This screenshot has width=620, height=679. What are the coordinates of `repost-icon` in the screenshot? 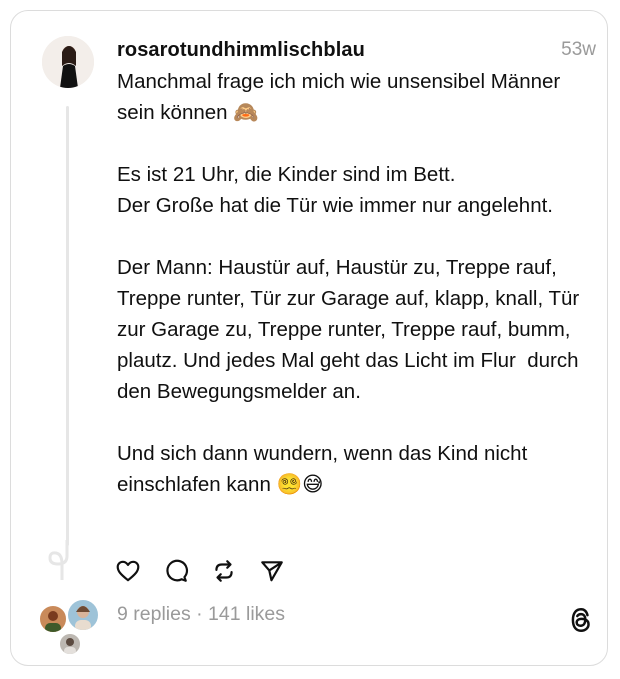 It's located at (224, 571).